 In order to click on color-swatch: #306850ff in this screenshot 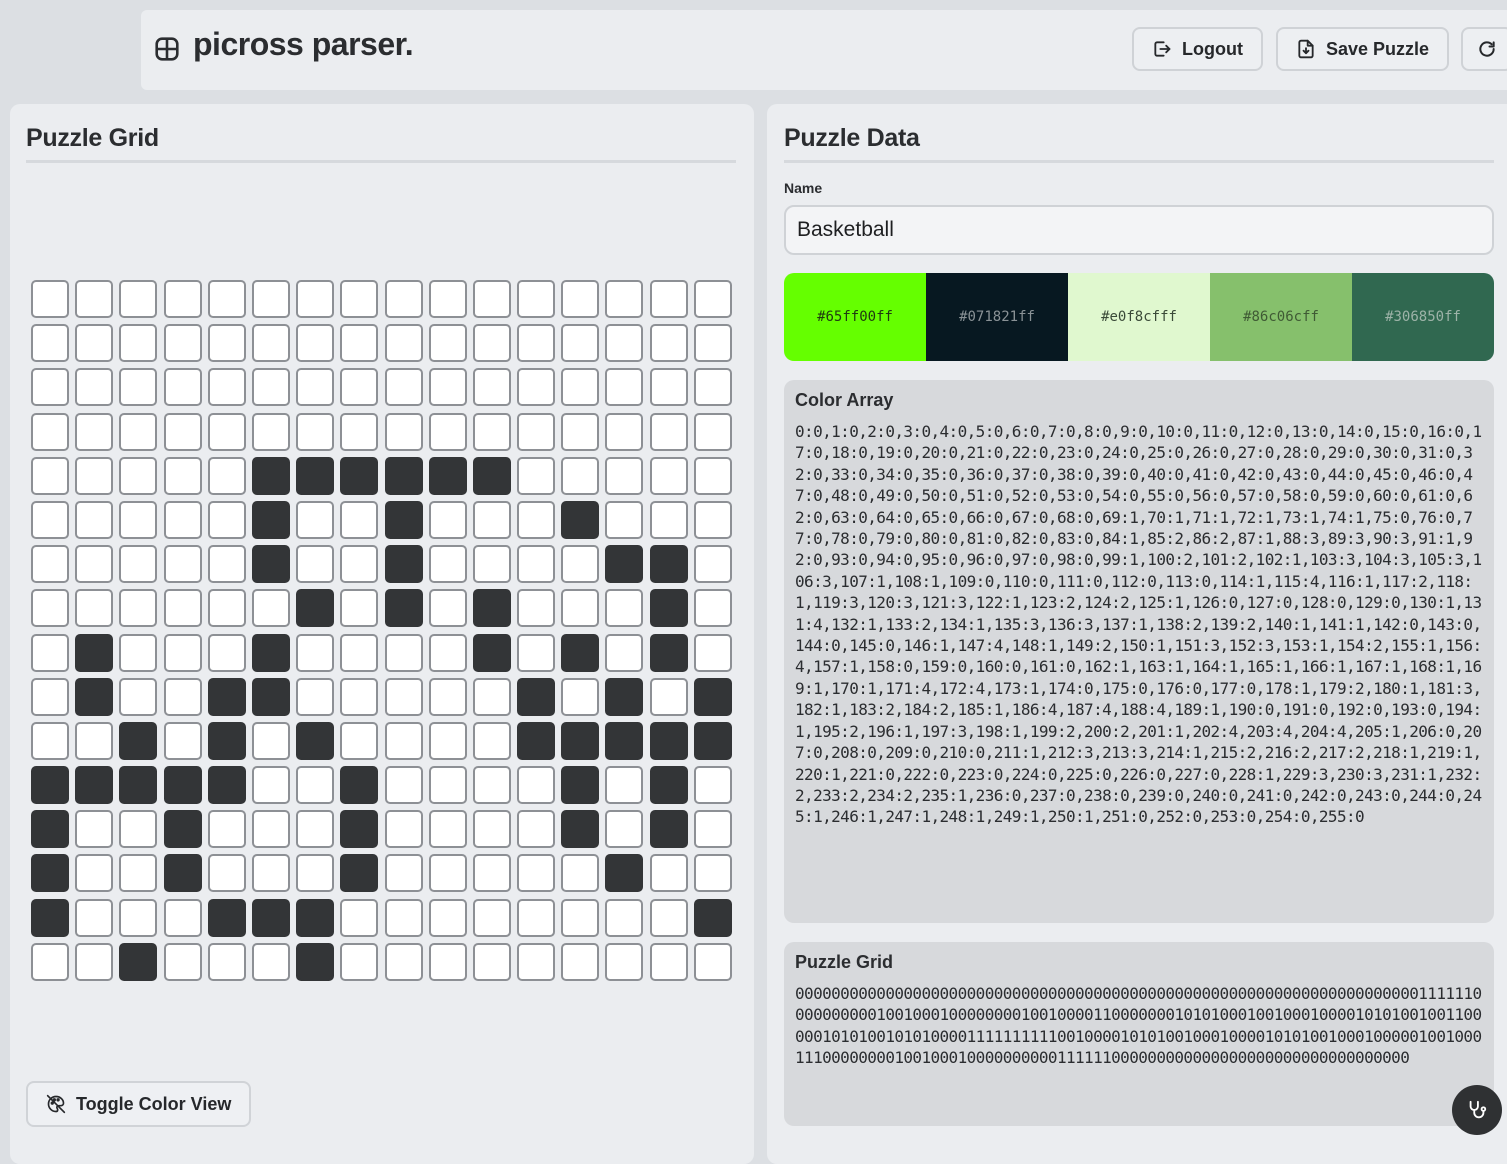, I will do `click(1423, 317)`.